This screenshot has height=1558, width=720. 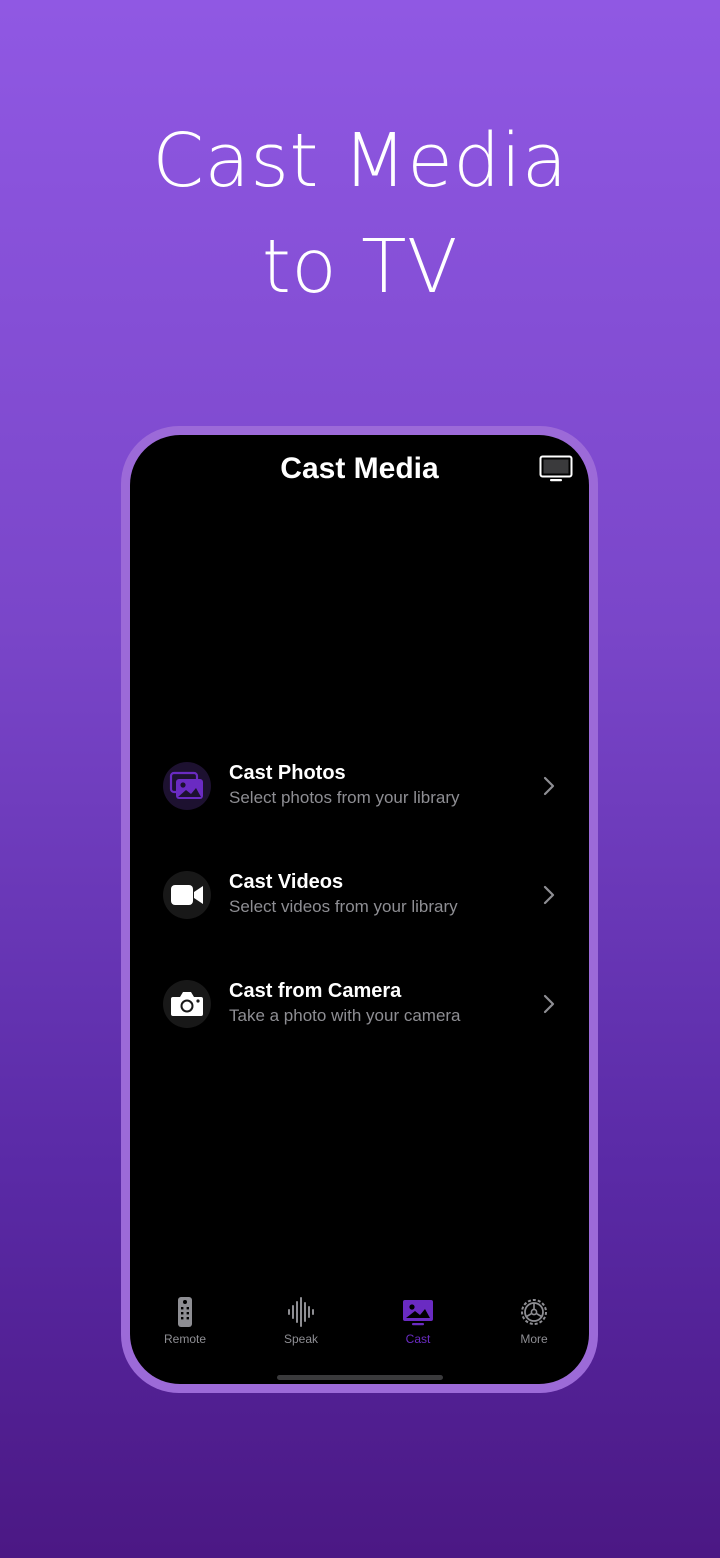 What do you see at coordinates (418, 1313) in the screenshot?
I see `cast-photo-icon` at bounding box center [418, 1313].